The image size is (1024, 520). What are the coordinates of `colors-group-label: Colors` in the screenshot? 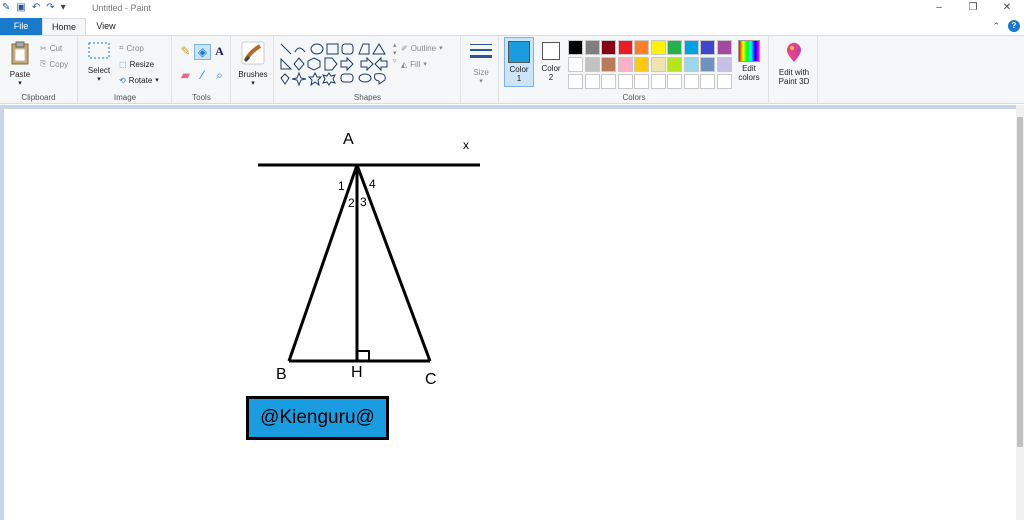 It's located at (634, 97).